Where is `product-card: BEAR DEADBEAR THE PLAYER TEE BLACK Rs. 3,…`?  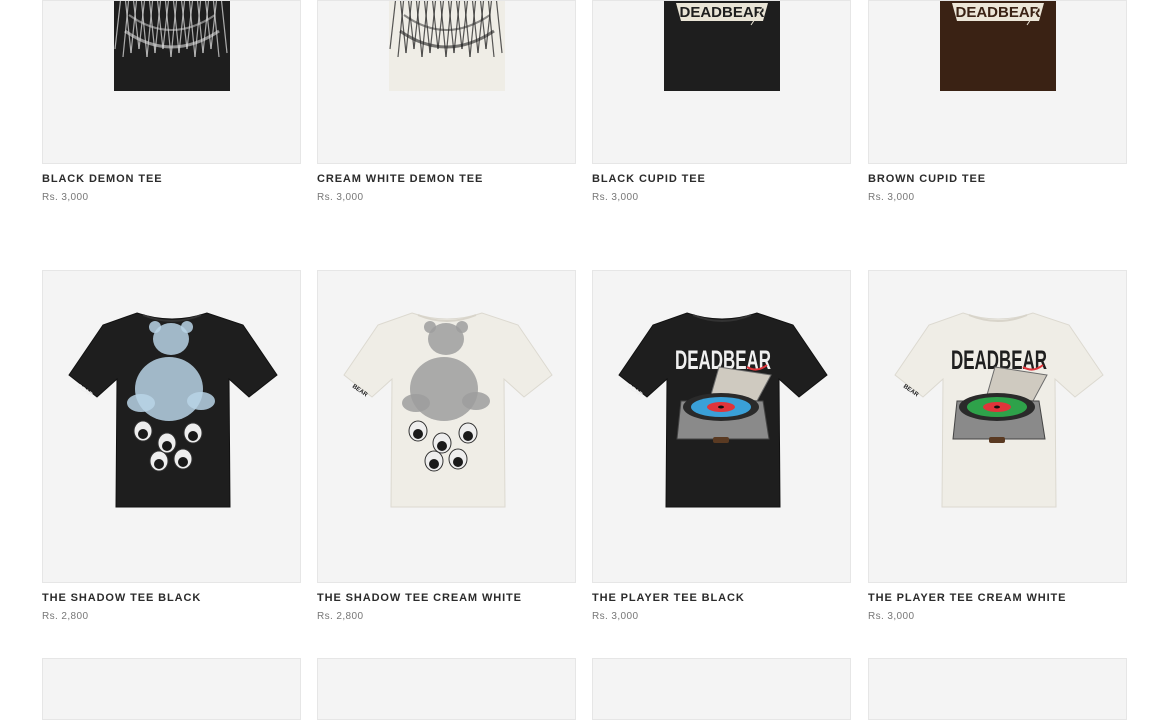
product-card: BEAR DEADBEAR THE PLAYER TEE BLACK Rs. 3,… is located at coordinates (721, 446).